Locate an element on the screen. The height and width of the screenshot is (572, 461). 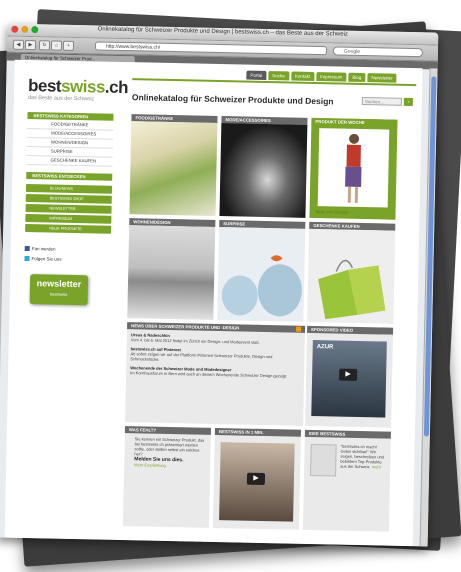
newsletter-label: newsletter is located at coordinates (59, 284).